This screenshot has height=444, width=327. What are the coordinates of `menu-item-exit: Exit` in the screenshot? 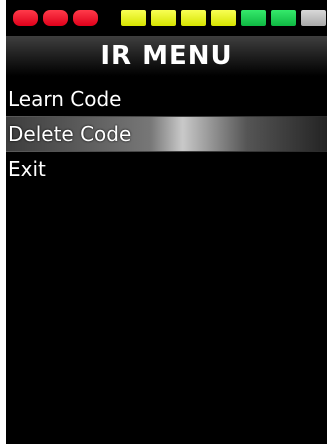 It's located at (166, 169).